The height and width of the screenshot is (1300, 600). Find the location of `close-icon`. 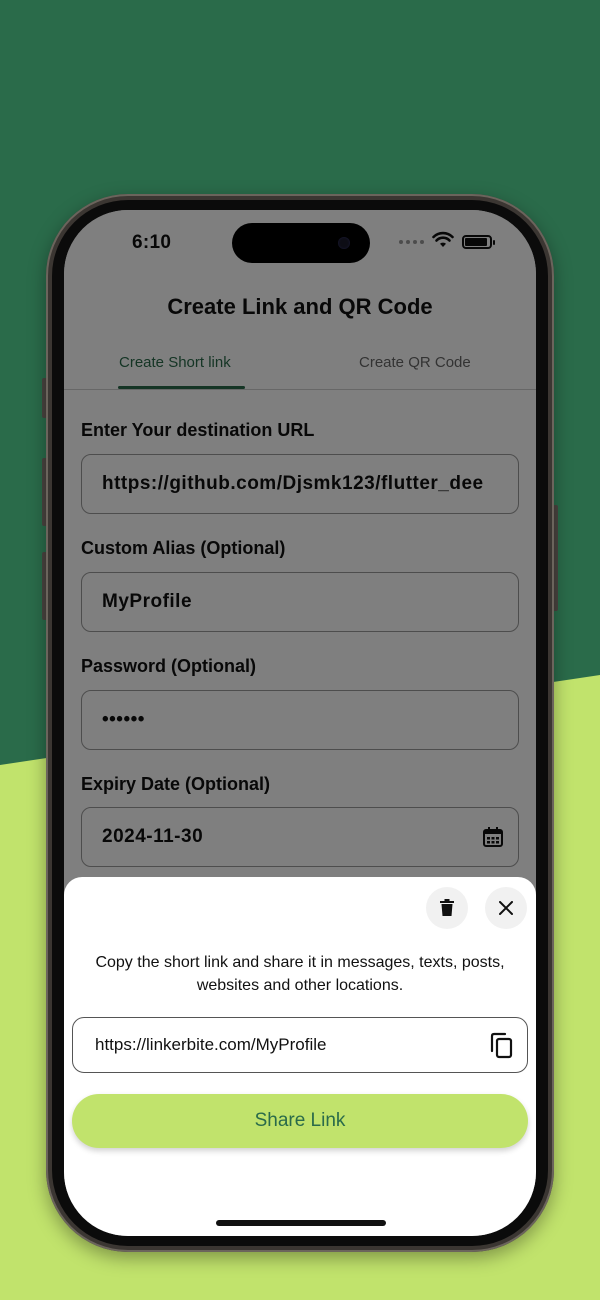

close-icon is located at coordinates (506, 908).